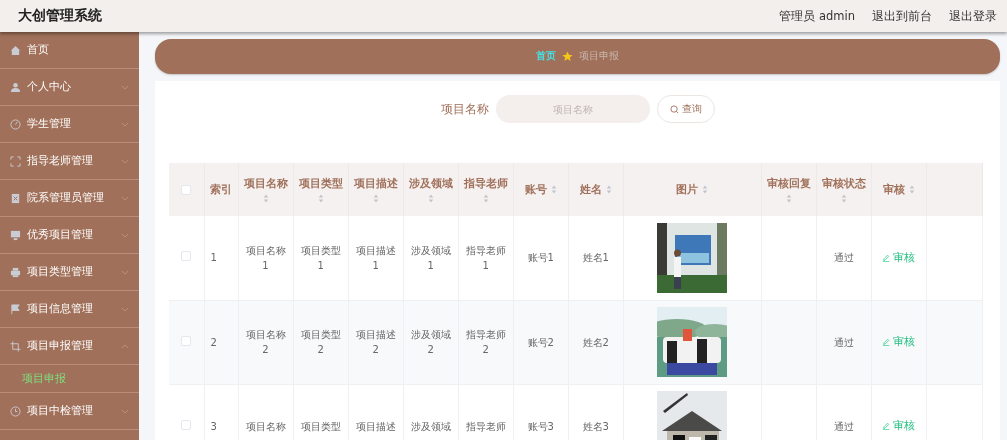 This screenshot has height=440, width=1007. I want to click on table-cell: 指导老师2, so click(485, 342).